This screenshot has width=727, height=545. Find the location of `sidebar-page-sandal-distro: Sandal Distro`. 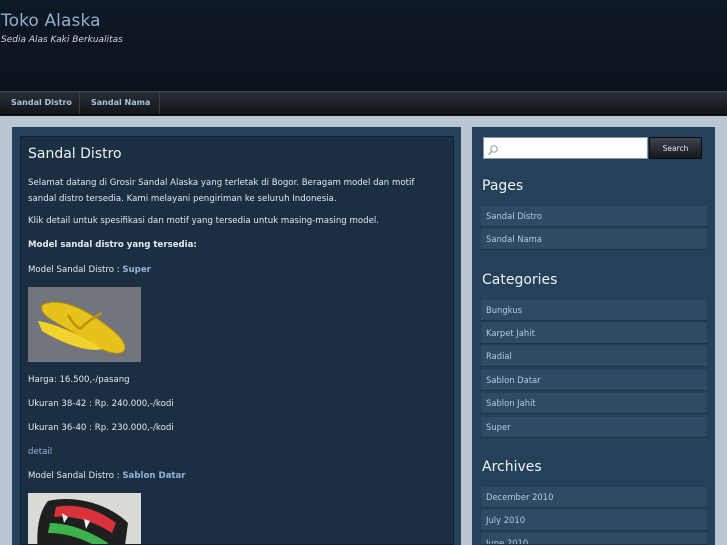

sidebar-page-sandal-distro: Sandal Distro is located at coordinates (594, 216).